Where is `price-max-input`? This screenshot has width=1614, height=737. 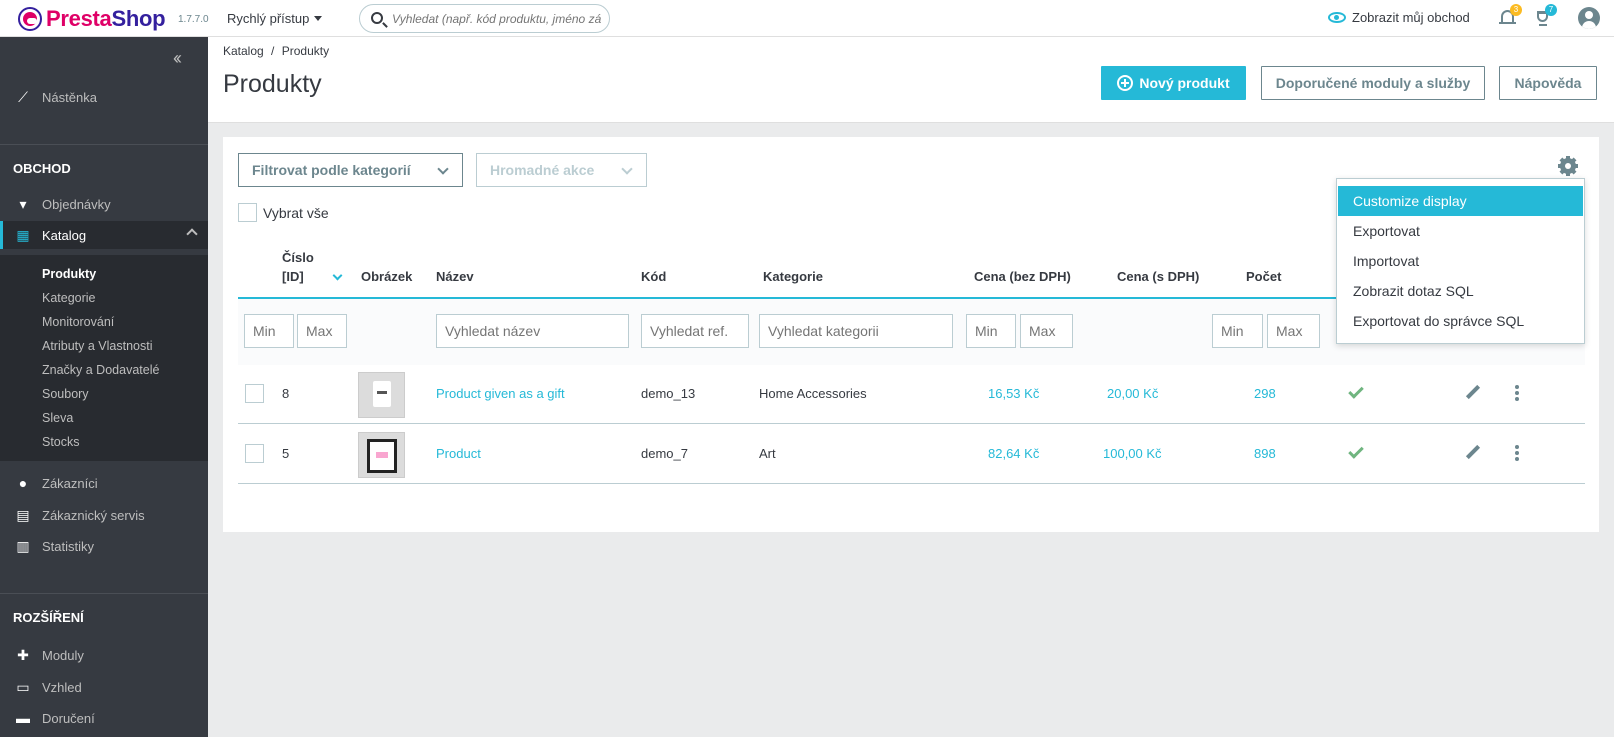
price-max-input is located at coordinates (1046, 331).